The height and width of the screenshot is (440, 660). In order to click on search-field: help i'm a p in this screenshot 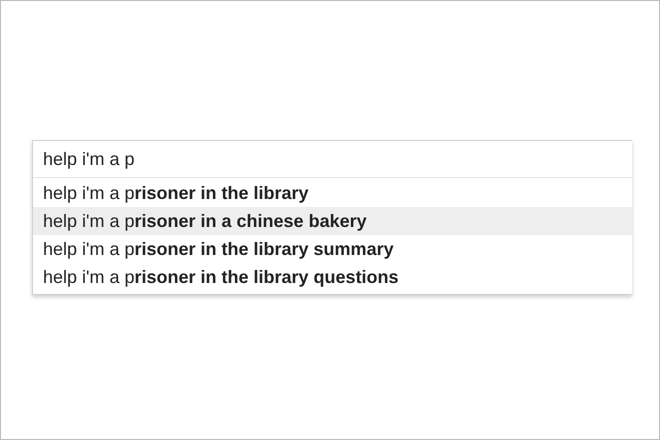, I will do `click(332, 159)`.